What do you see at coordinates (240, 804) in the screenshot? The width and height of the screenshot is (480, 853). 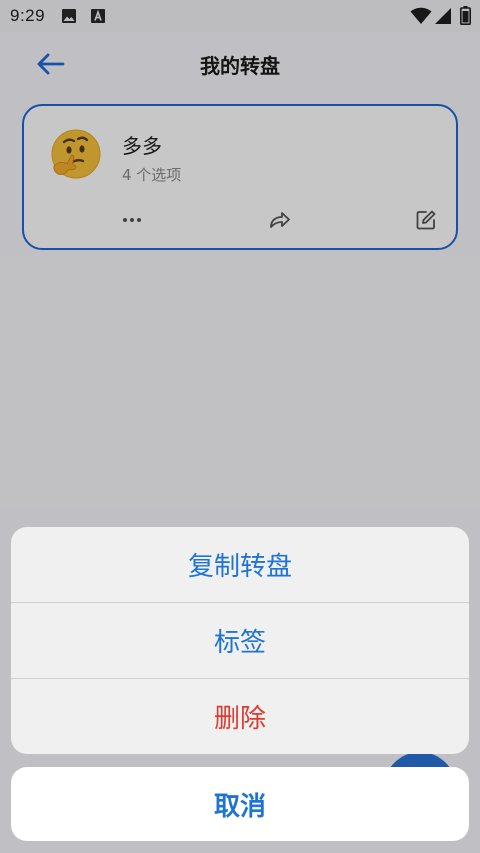 I see `cancel-button: 取消` at bounding box center [240, 804].